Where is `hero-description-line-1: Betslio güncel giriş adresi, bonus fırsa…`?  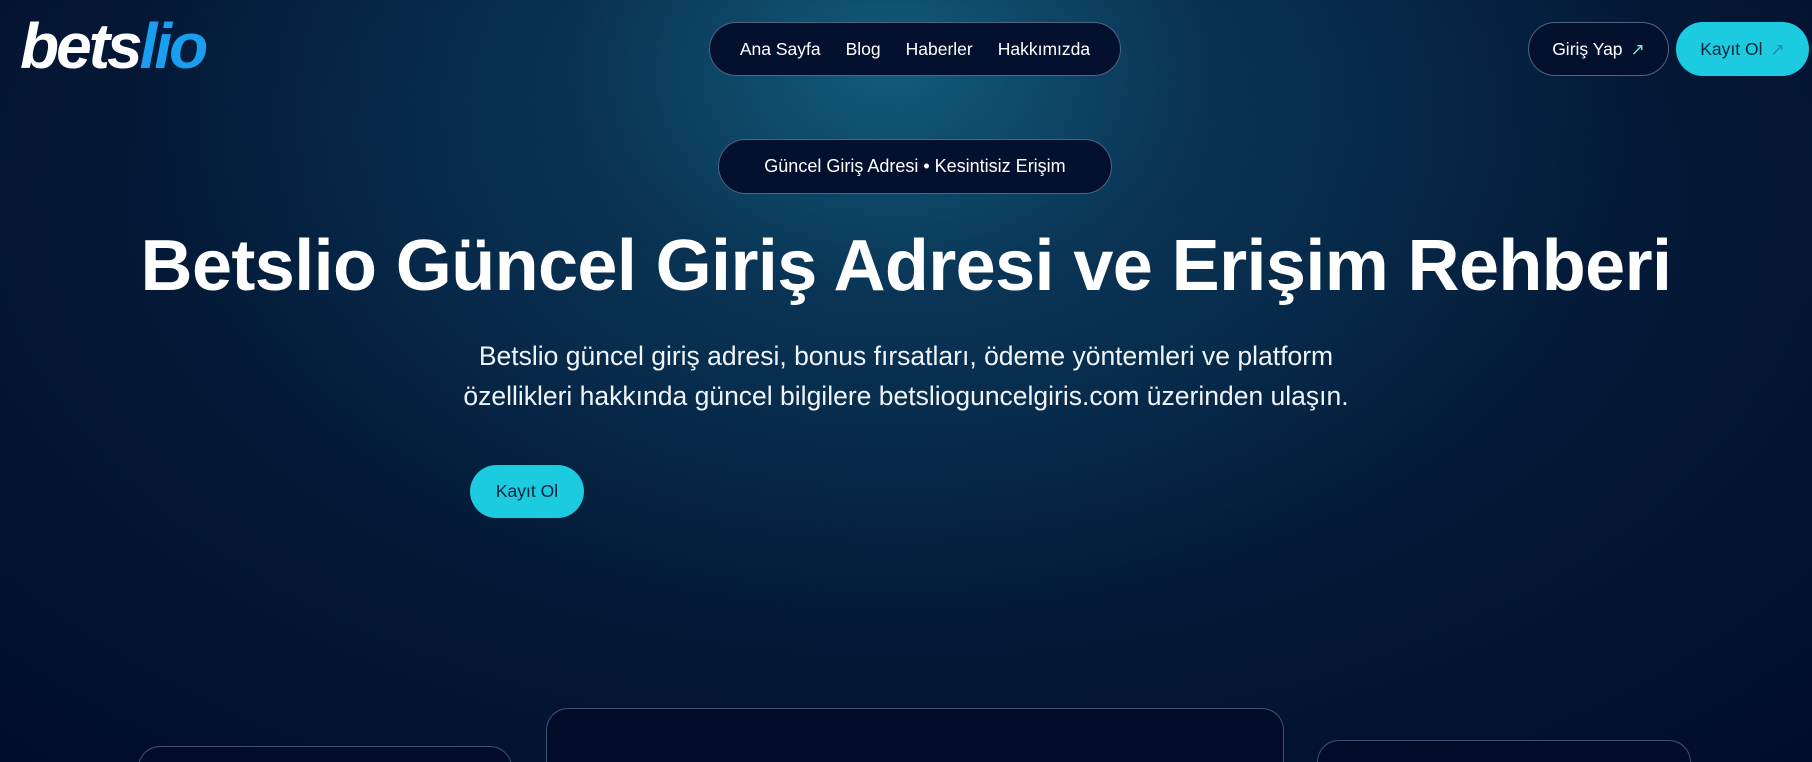
hero-description-line-1: Betslio güncel giriş adresi, bonus fırsa… is located at coordinates (906, 356).